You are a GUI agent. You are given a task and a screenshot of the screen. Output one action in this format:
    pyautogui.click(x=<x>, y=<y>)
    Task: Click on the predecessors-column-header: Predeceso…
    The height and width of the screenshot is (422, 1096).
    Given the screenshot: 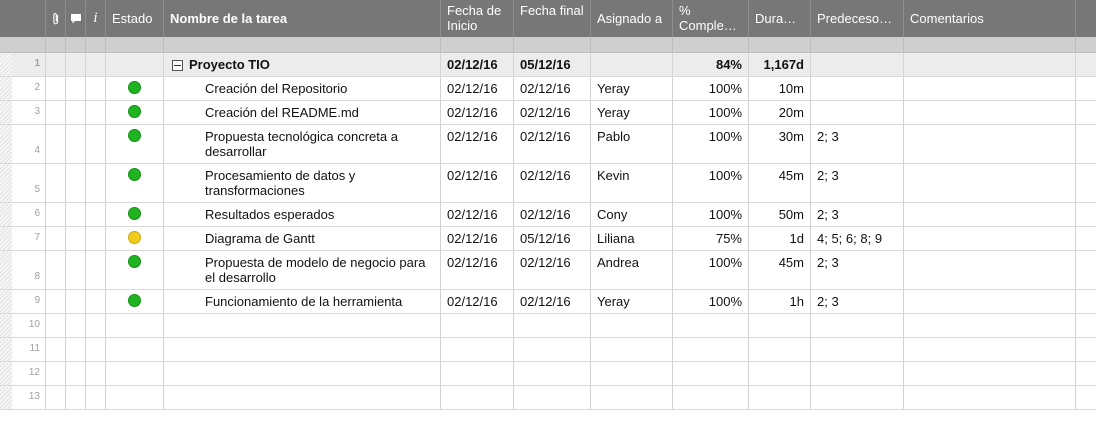 What is the action you would take?
    pyautogui.click(x=857, y=18)
    